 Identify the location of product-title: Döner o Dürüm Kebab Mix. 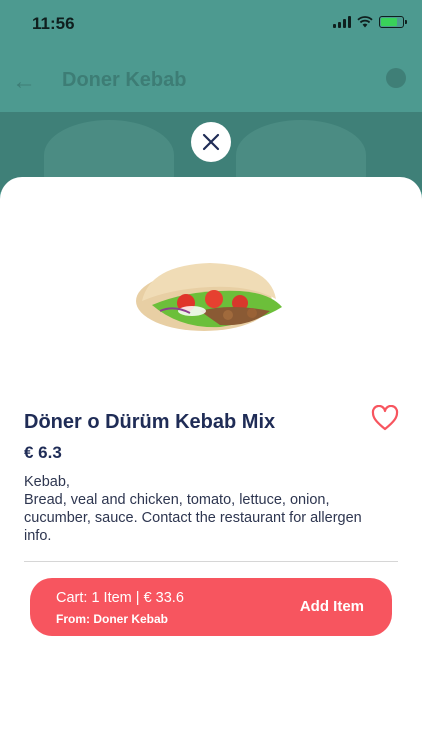
(150, 422).